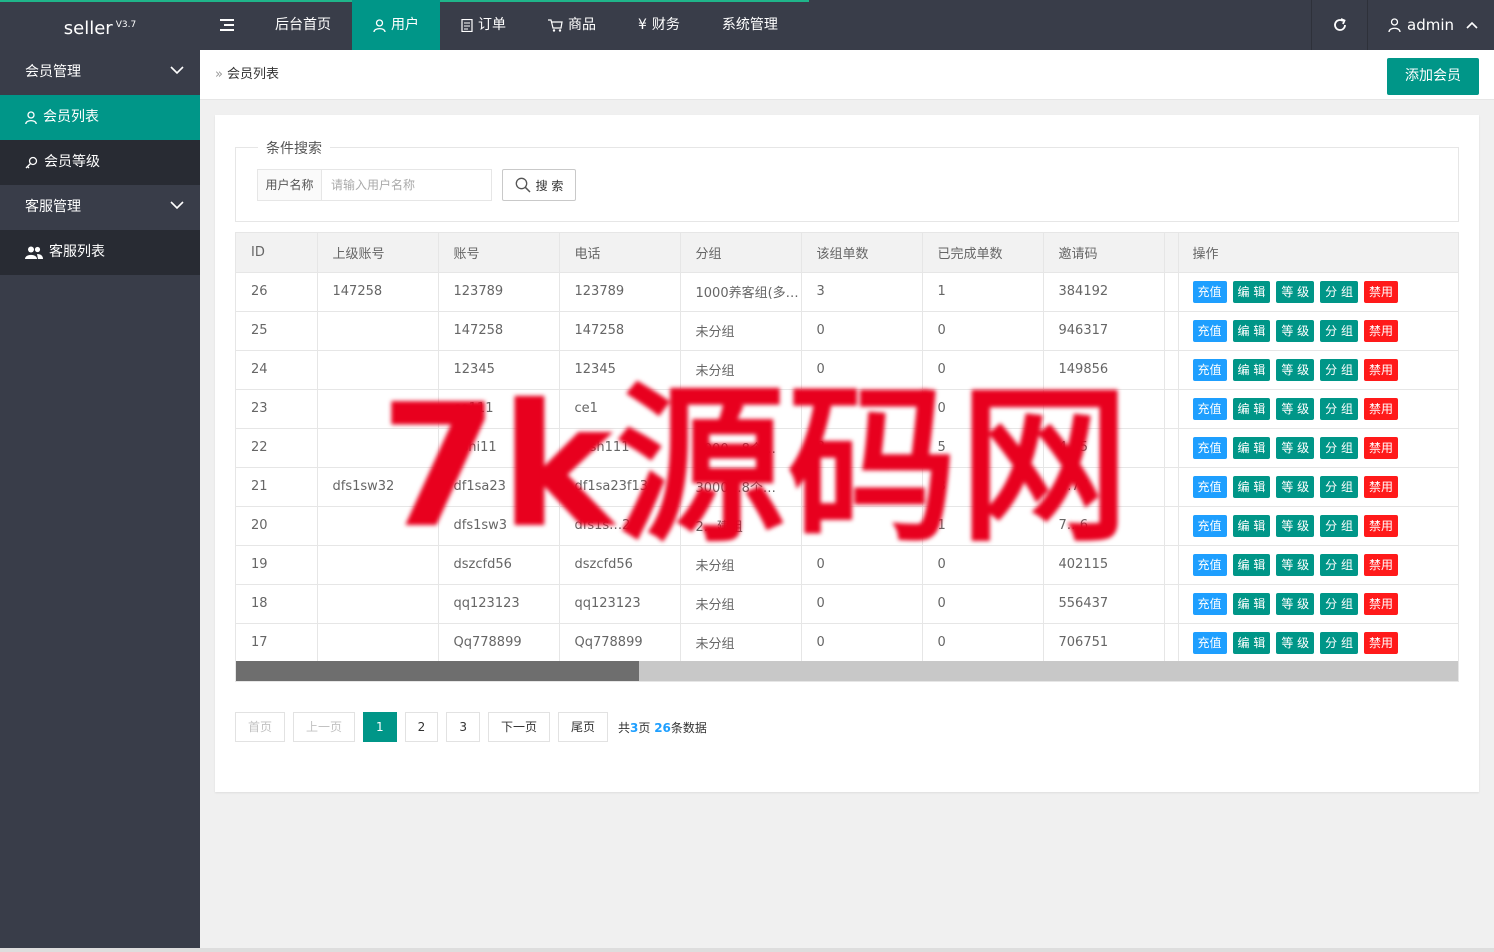 The image size is (1494, 952). What do you see at coordinates (277, 448) in the screenshot?
I see `table-cell: 22` at bounding box center [277, 448].